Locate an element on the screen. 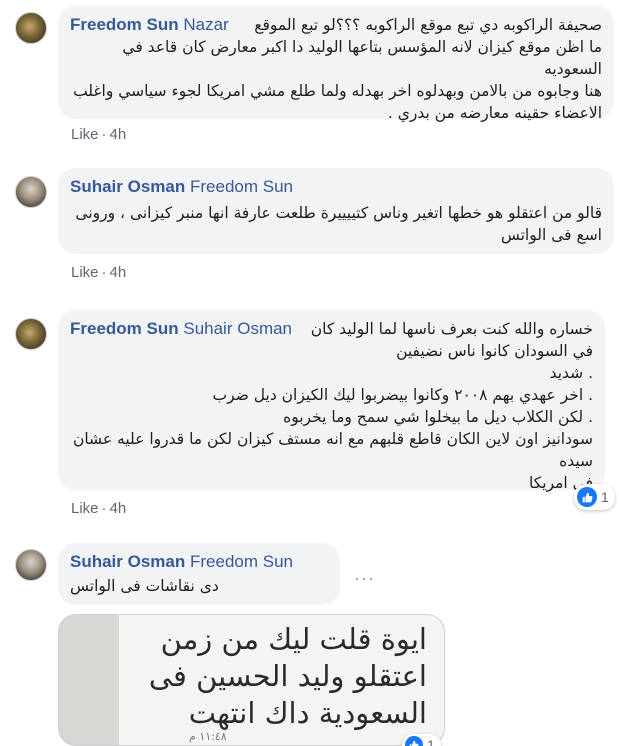 This screenshot has height=746, width=619. image-timestamp: ١١:٤٨ م is located at coordinates (208, 736).